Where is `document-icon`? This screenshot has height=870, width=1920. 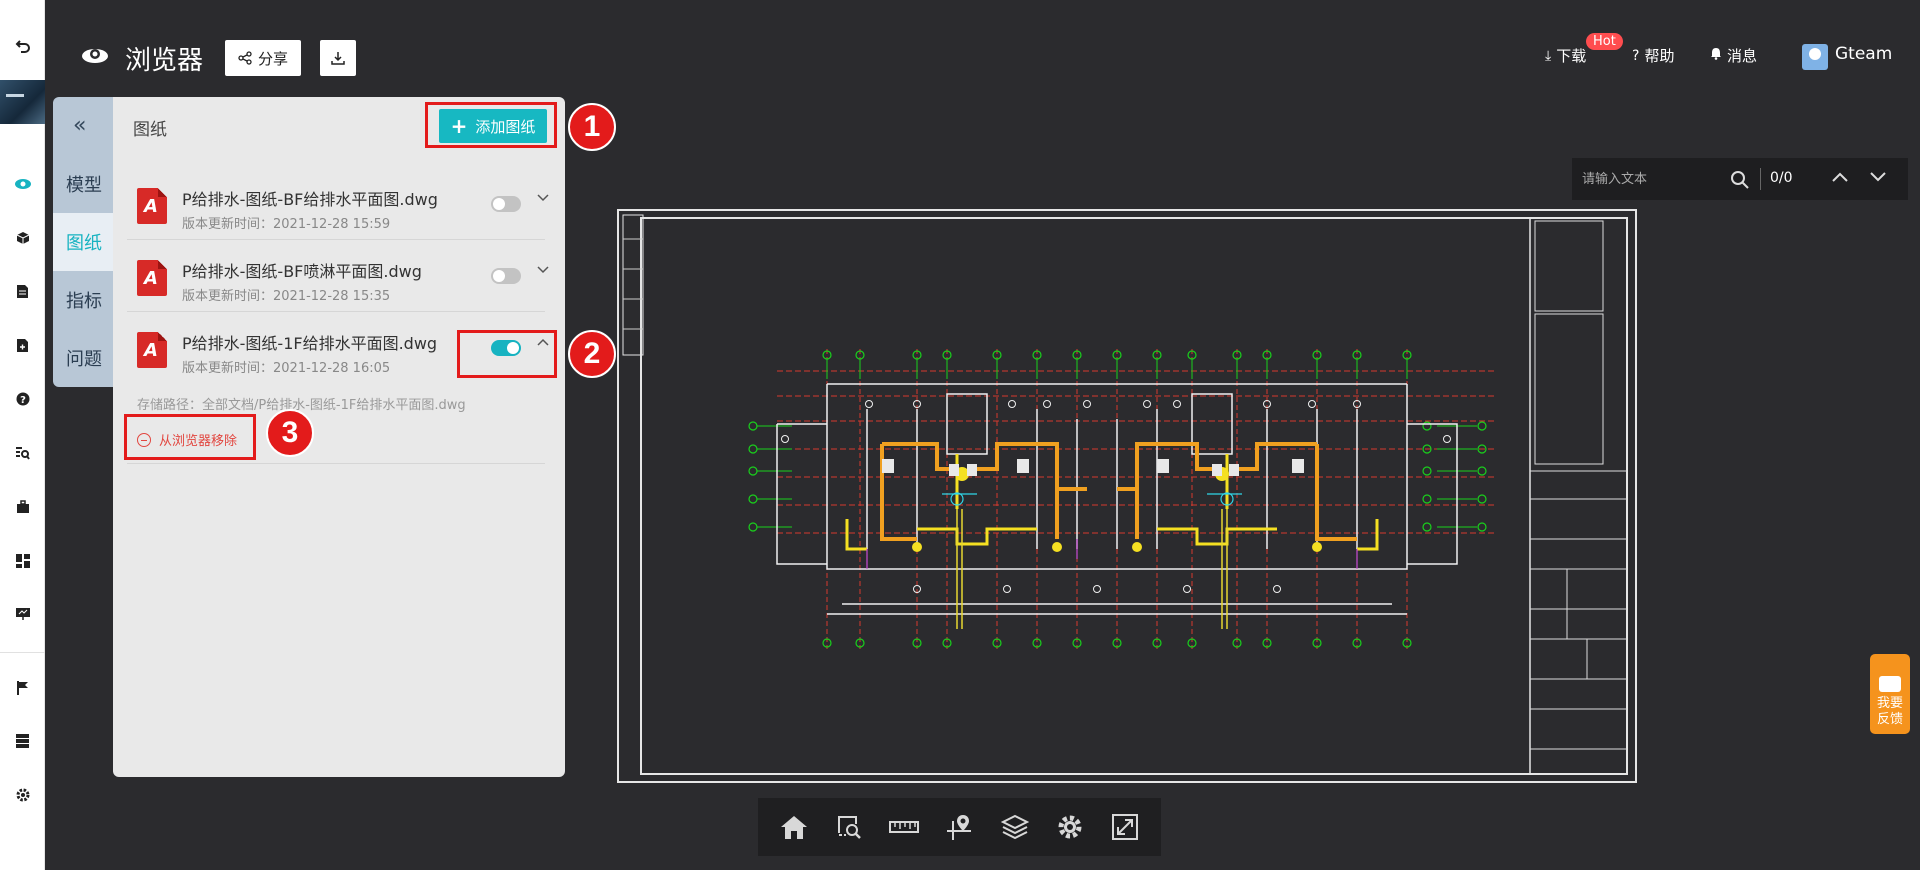 document-icon is located at coordinates (22, 291).